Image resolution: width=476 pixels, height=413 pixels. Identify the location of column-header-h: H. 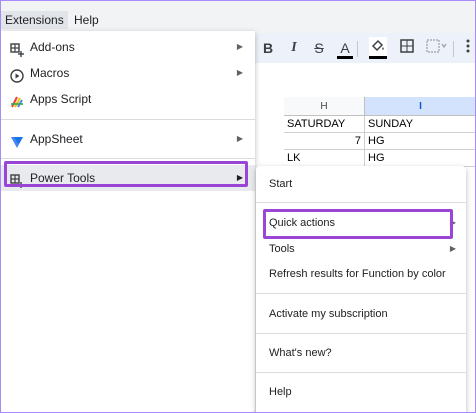
(324, 106).